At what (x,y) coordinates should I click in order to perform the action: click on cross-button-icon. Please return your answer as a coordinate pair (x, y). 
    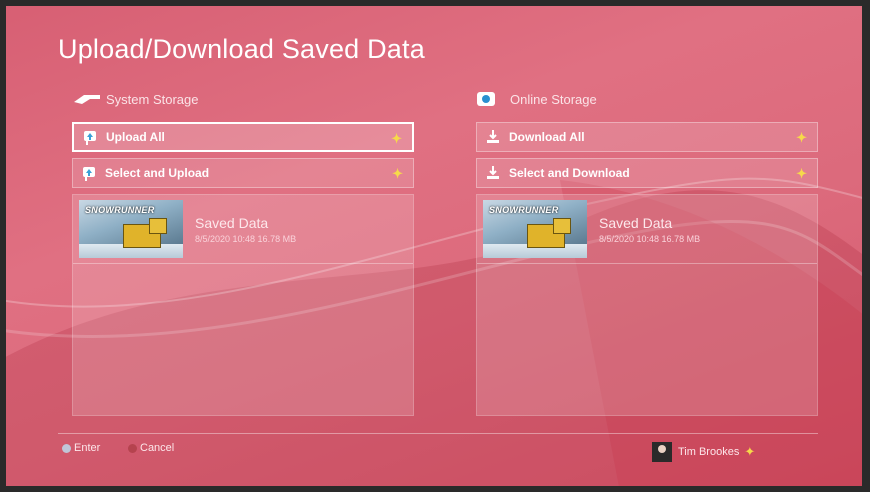
    Looking at the image, I should click on (66, 448).